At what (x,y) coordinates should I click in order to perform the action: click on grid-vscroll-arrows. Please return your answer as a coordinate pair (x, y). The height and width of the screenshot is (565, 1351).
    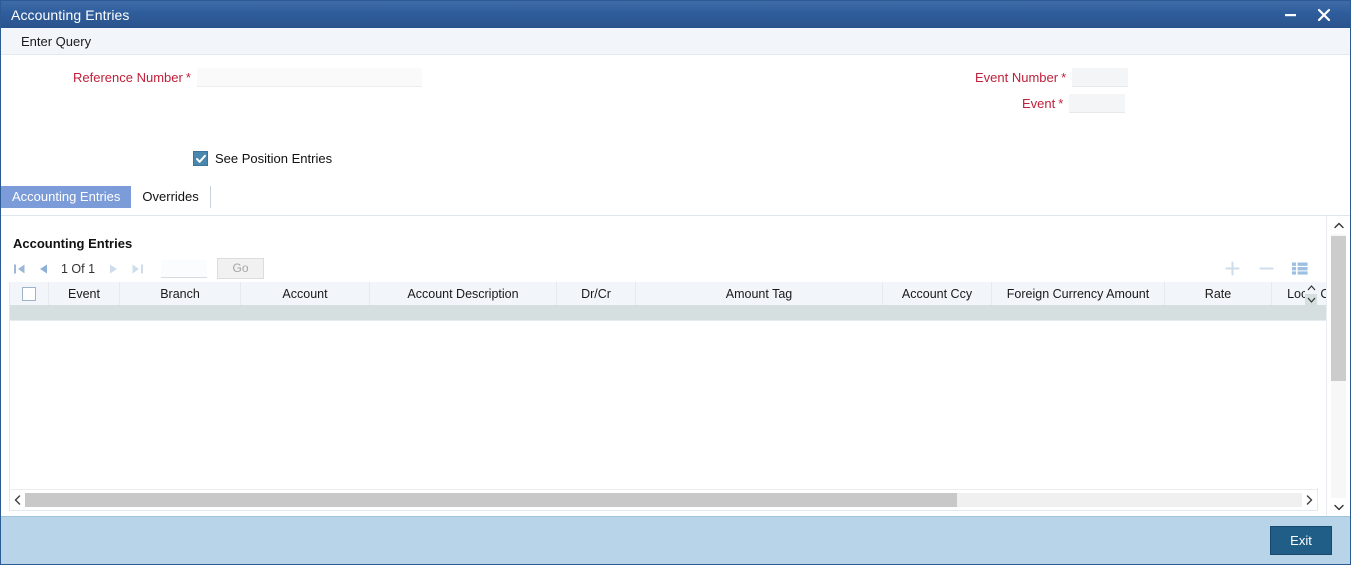
    Looking at the image, I should click on (1311, 294).